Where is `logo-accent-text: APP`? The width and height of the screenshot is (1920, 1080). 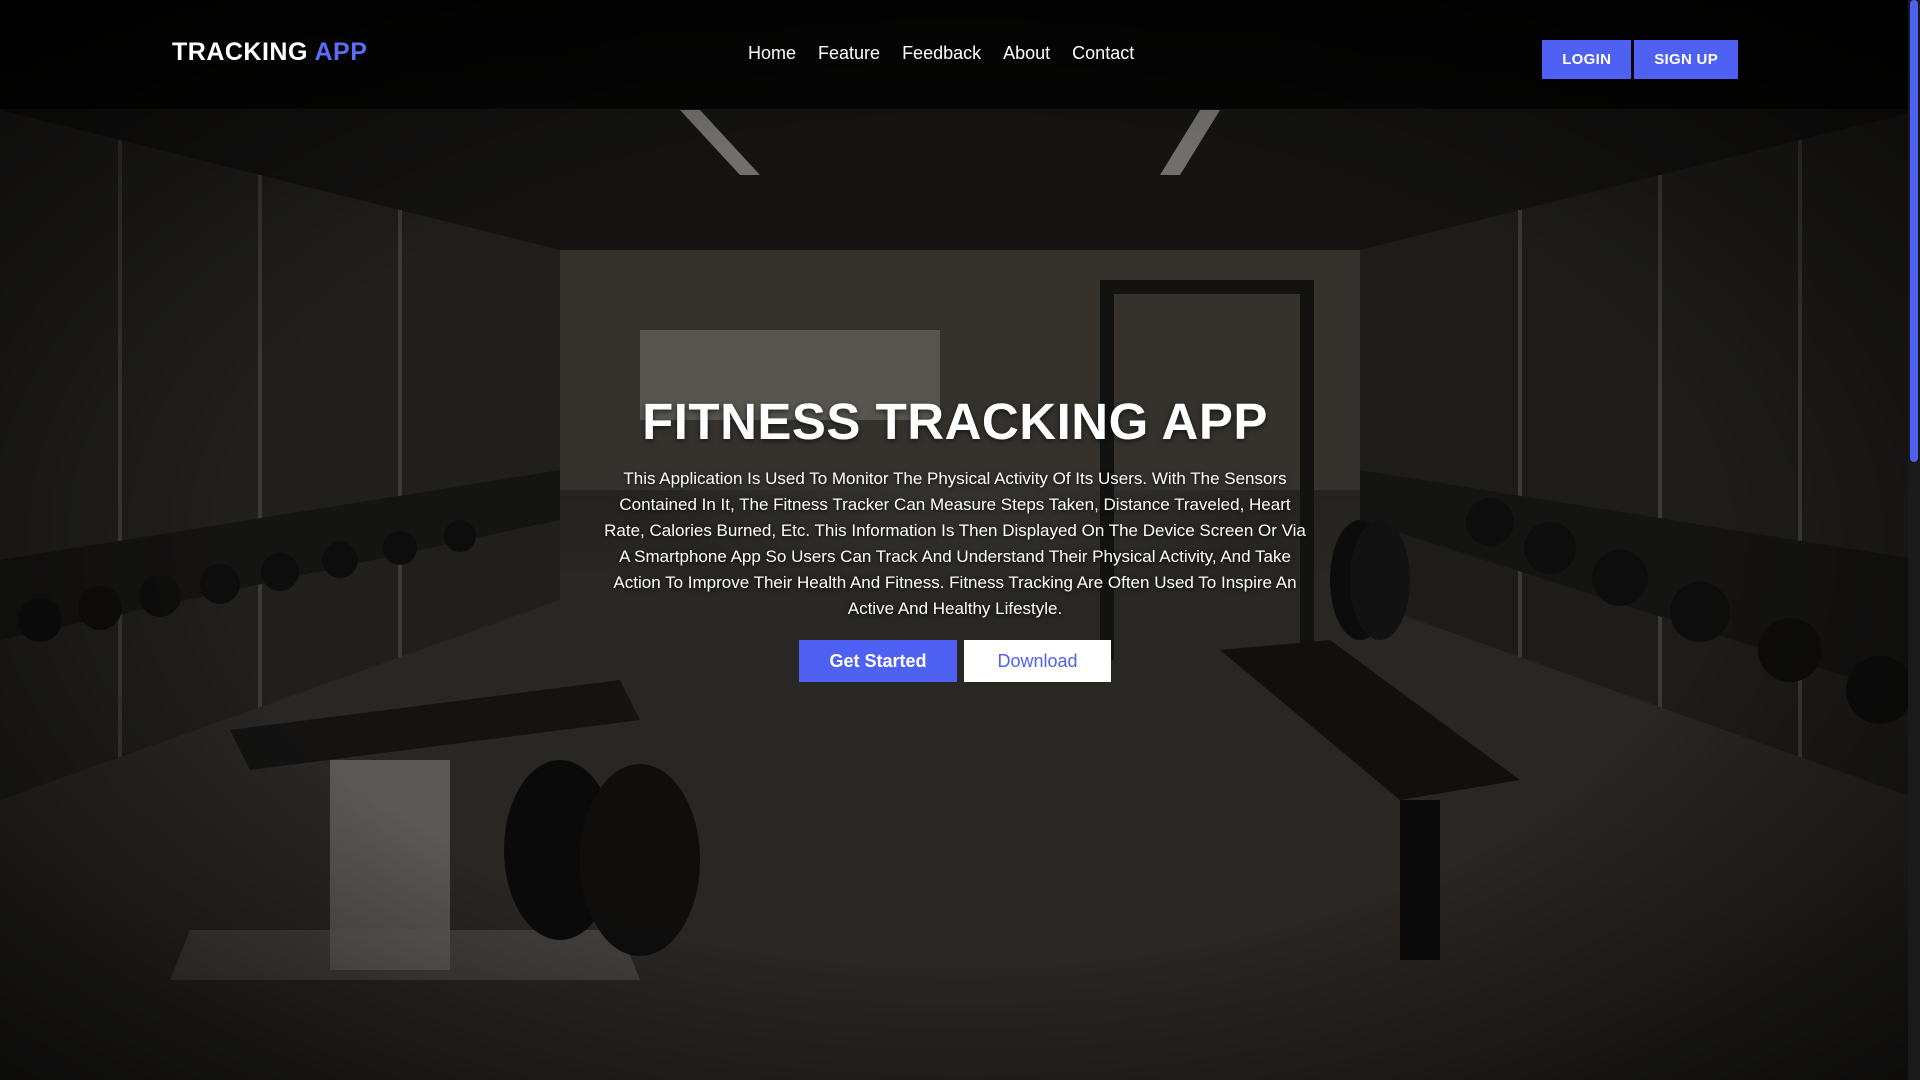
logo-accent-text: APP is located at coordinates (341, 52).